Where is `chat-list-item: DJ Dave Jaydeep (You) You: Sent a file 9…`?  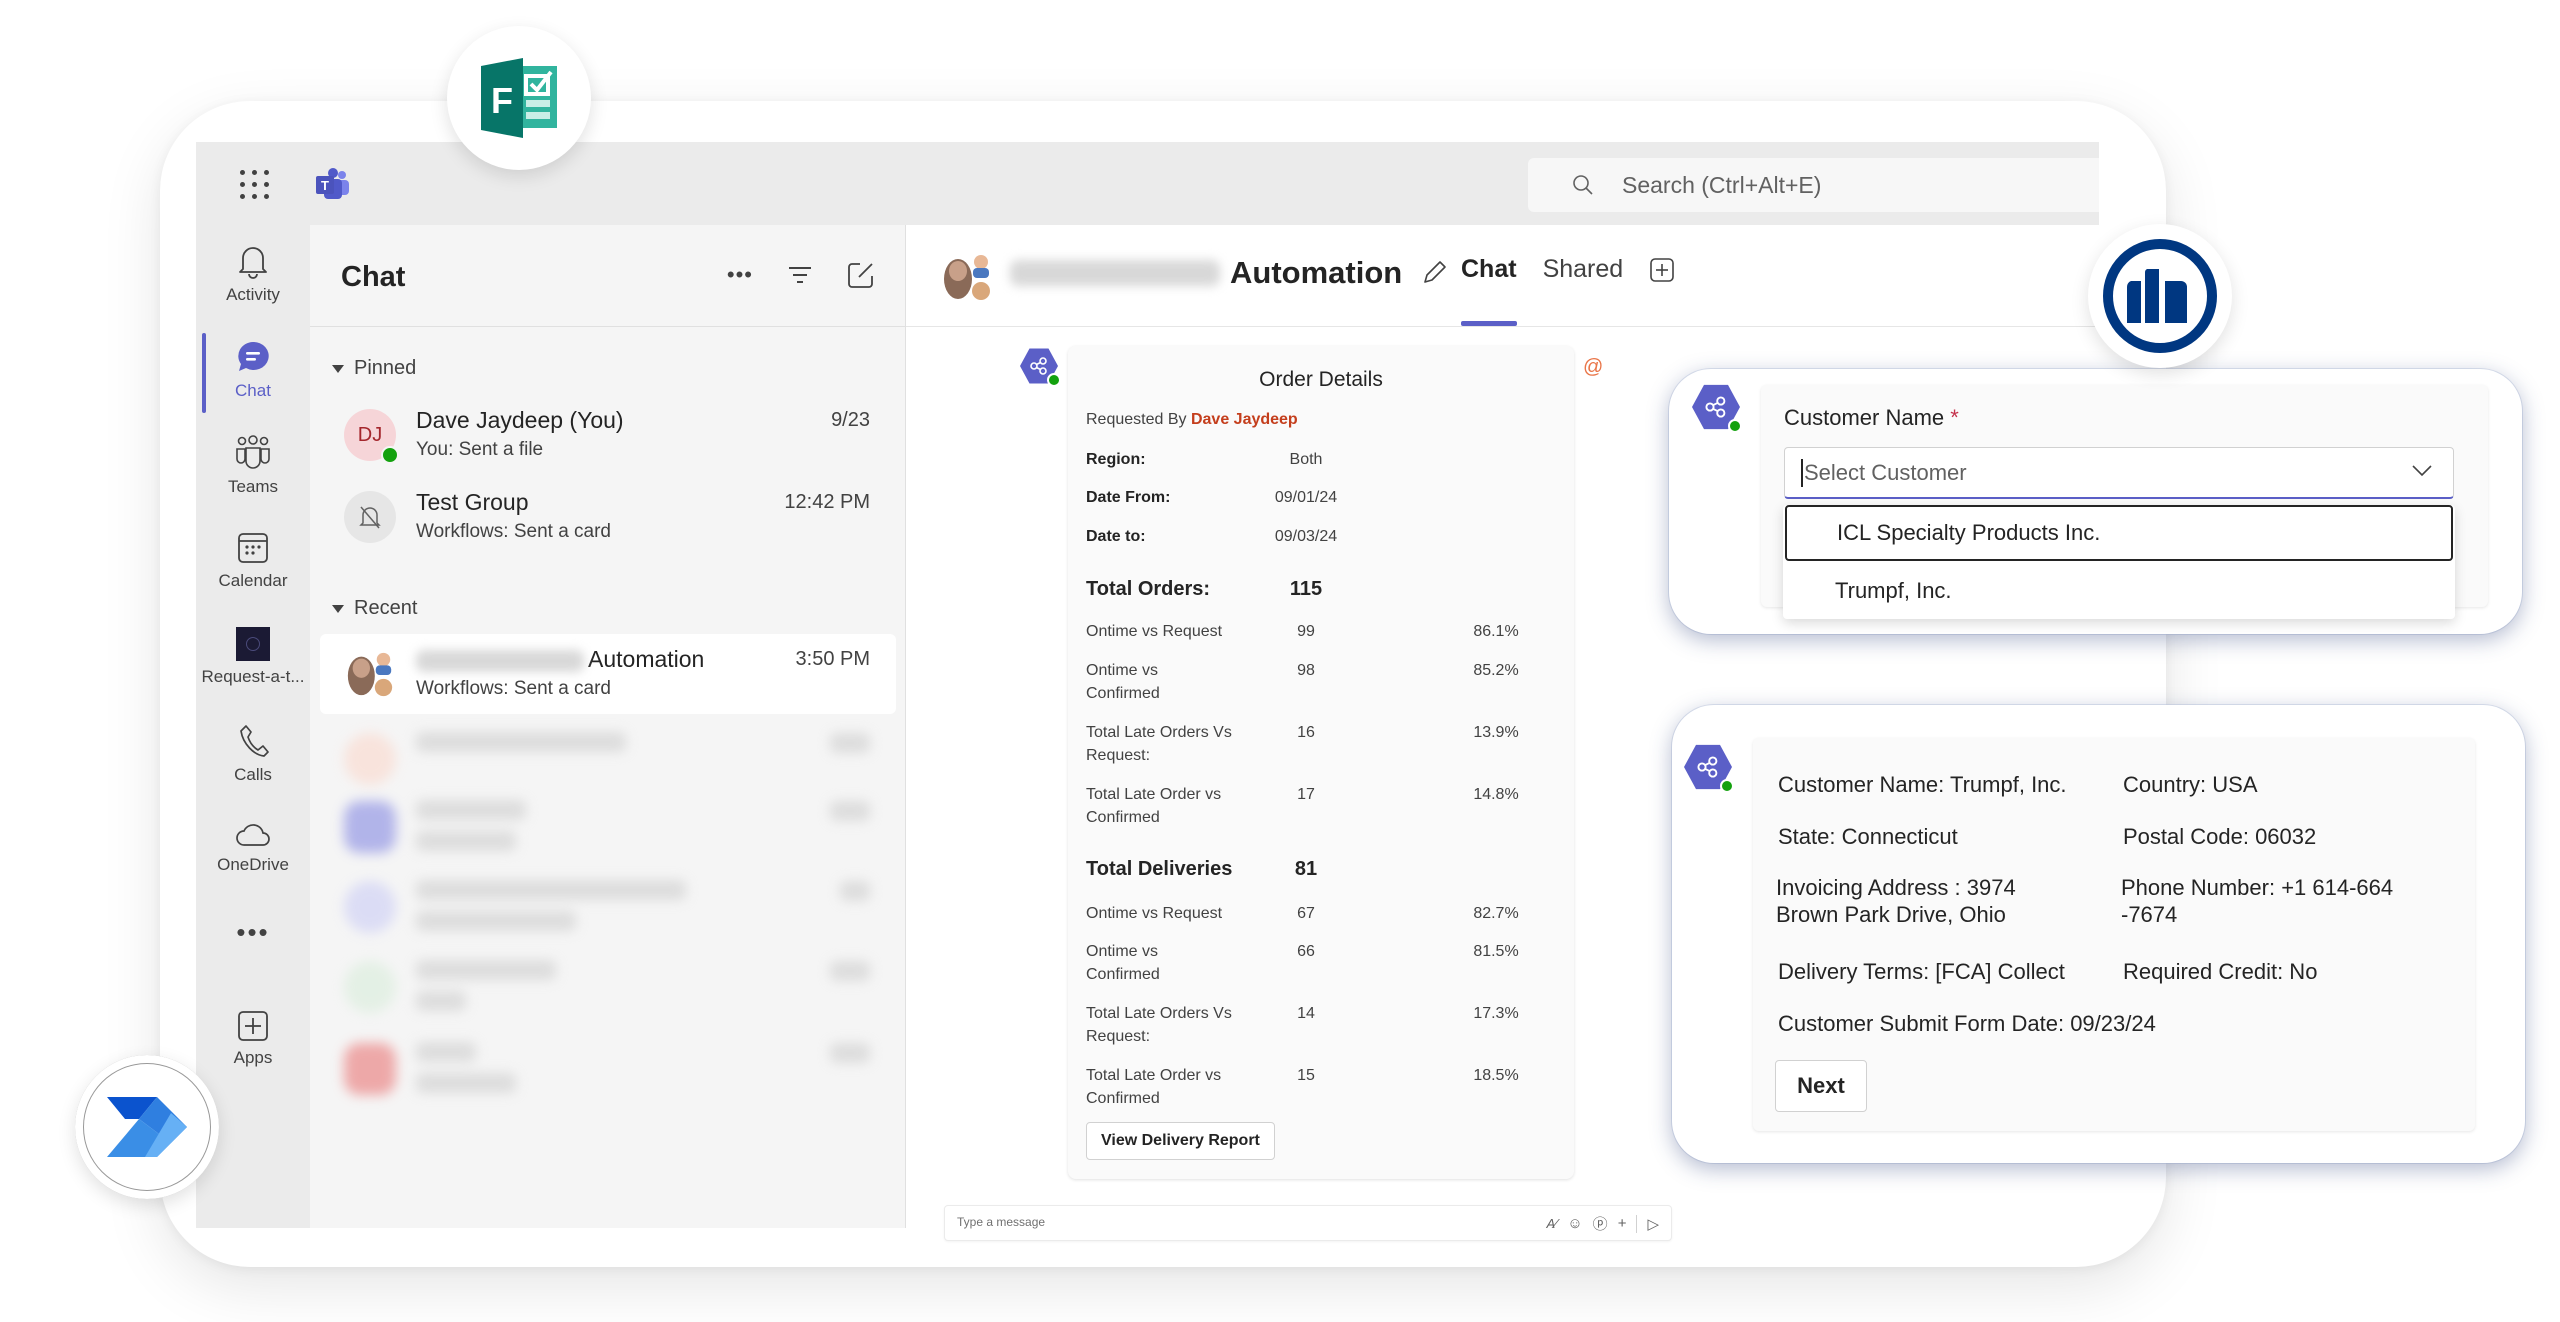 chat-list-item: DJ Dave Jaydeep (You) You: Sent a file 9… is located at coordinates (608, 435).